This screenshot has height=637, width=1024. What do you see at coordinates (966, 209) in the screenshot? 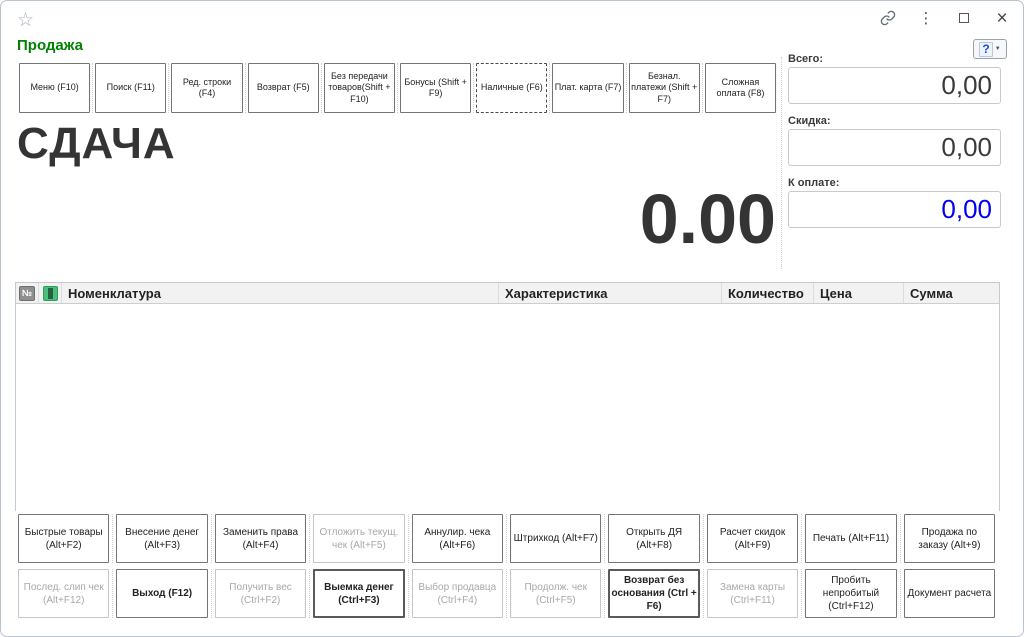
I see `to-pay-value: 0,00` at bounding box center [966, 209].